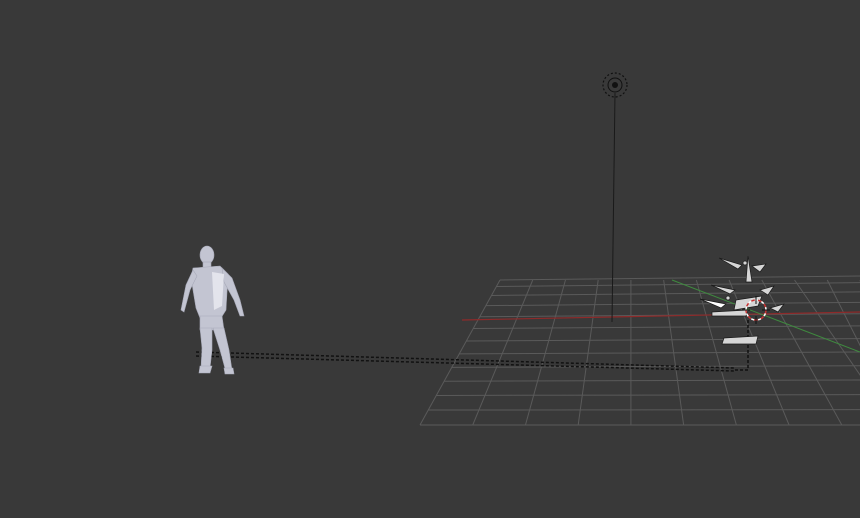  I want to click on human-figure, so click(212, 310).